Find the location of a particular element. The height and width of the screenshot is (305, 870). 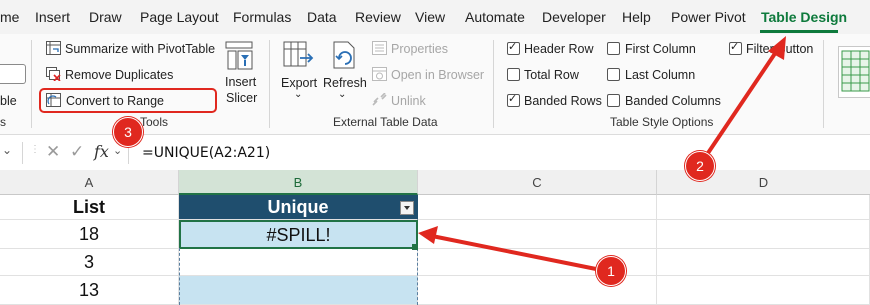

arrow-1-line is located at coordinates (516, 253).